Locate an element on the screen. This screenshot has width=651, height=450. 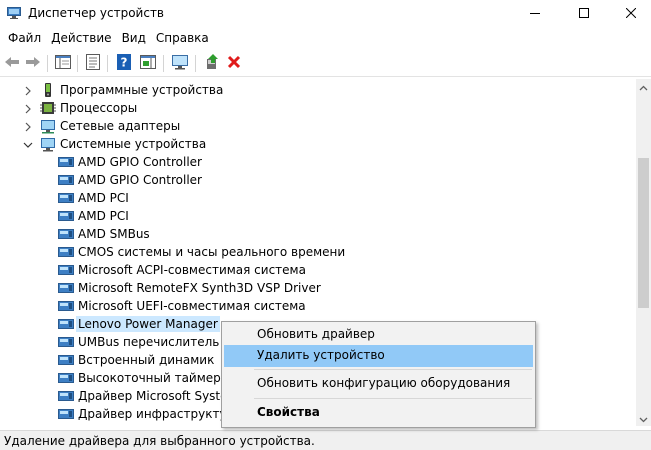
action-pane-button is located at coordinates (148, 63).